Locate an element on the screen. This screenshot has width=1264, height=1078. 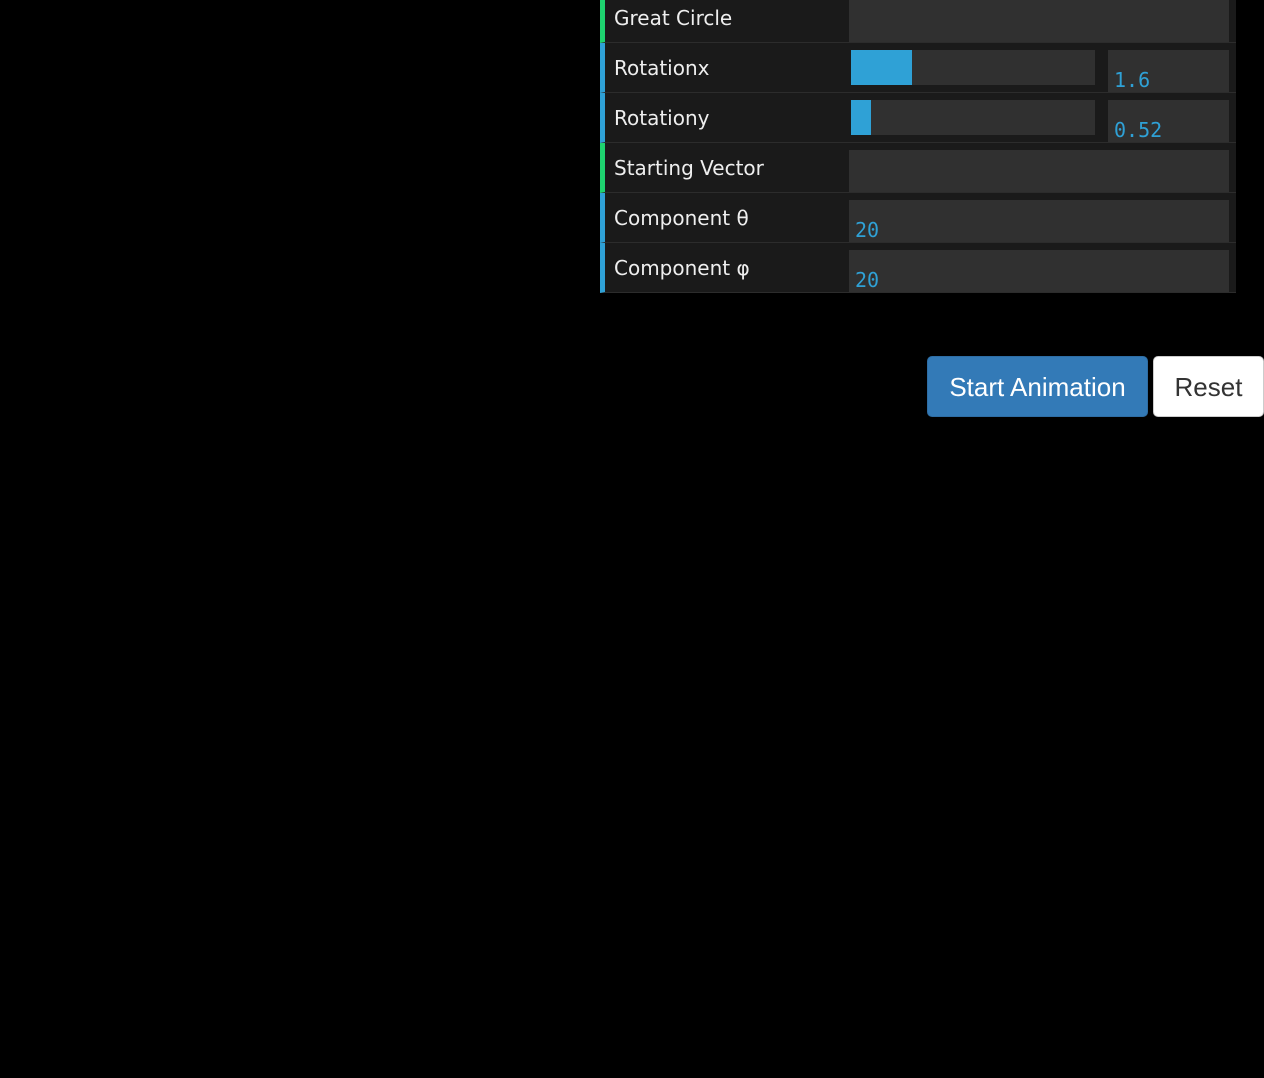
component-theta-row: Component θ 20 is located at coordinates (918, 218).